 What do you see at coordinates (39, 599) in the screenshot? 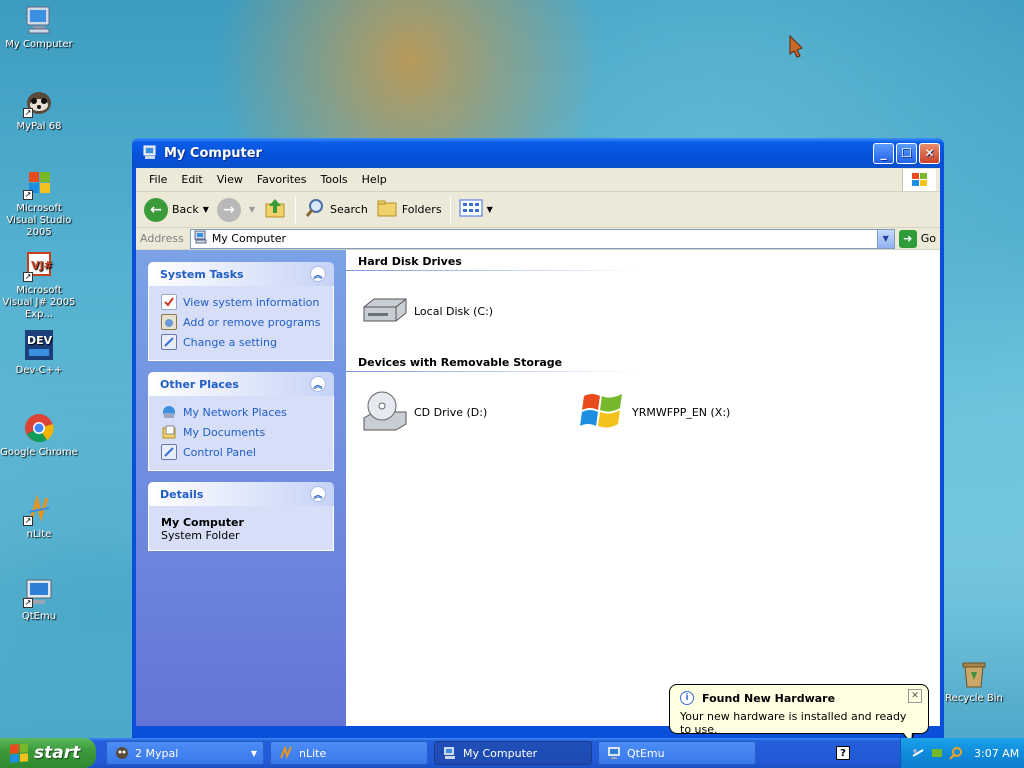
I see `desktop-icon-qtemu: ↗ QtEmu` at bounding box center [39, 599].